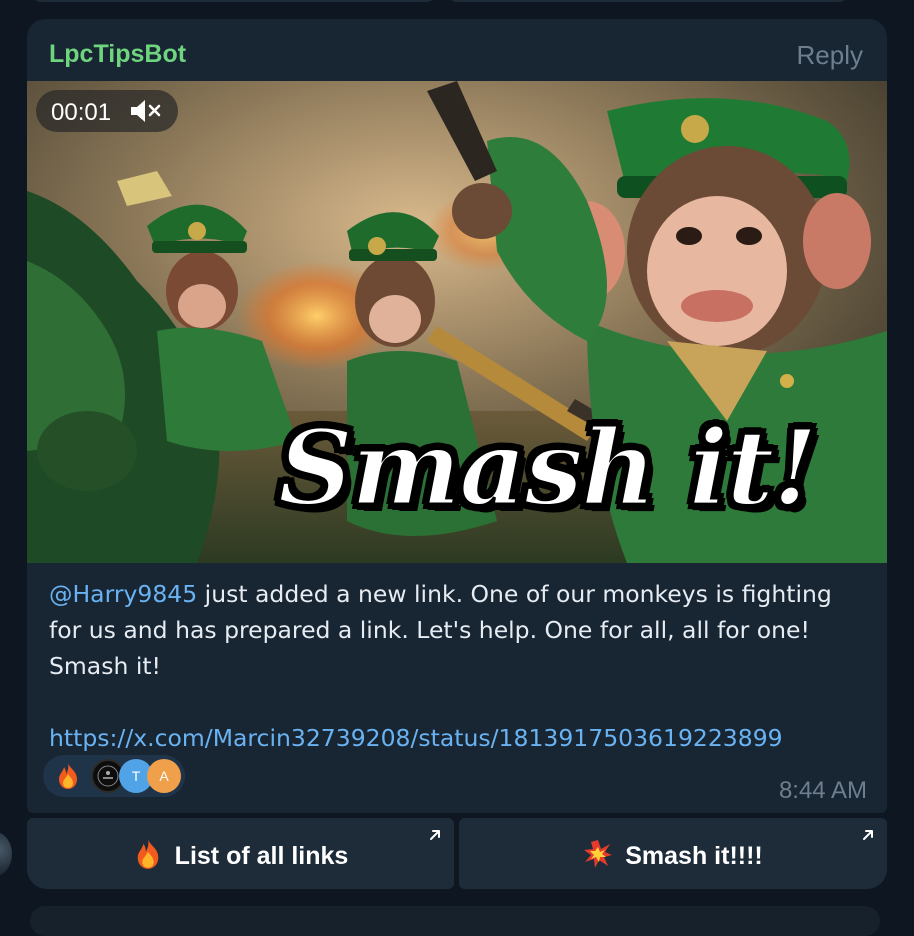 This screenshot has width=914, height=936. I want to click on list-all-links-button: List of all links, so click(240, 853).